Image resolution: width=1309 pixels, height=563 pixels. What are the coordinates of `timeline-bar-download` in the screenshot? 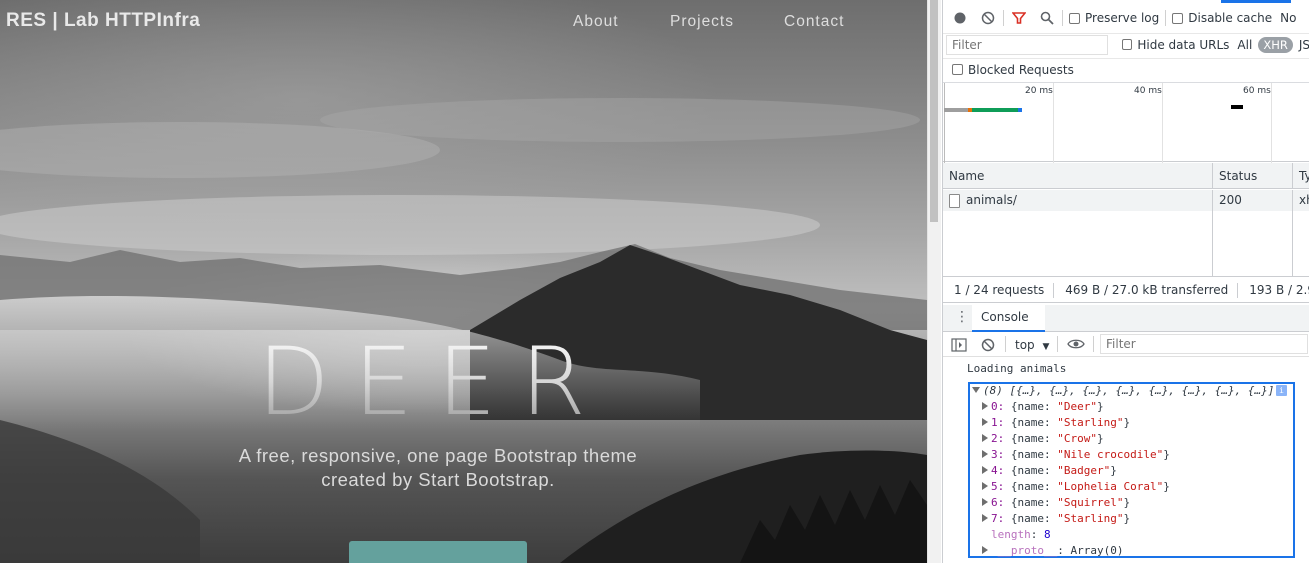 It's located at (995, 110).